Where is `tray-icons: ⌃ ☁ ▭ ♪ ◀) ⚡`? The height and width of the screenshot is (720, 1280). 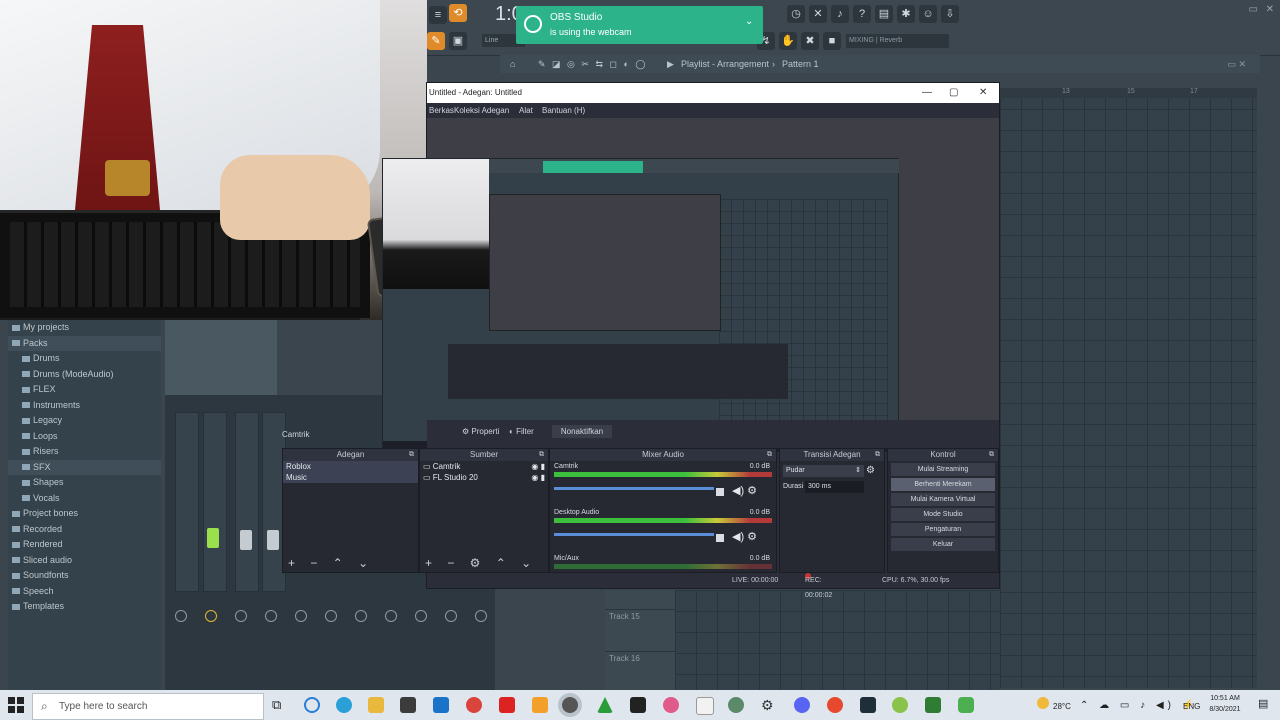 tray-icons: ⌃ ☁ ▭ ♪ ◀) ⚡ is located at coordinates (1139, 705).